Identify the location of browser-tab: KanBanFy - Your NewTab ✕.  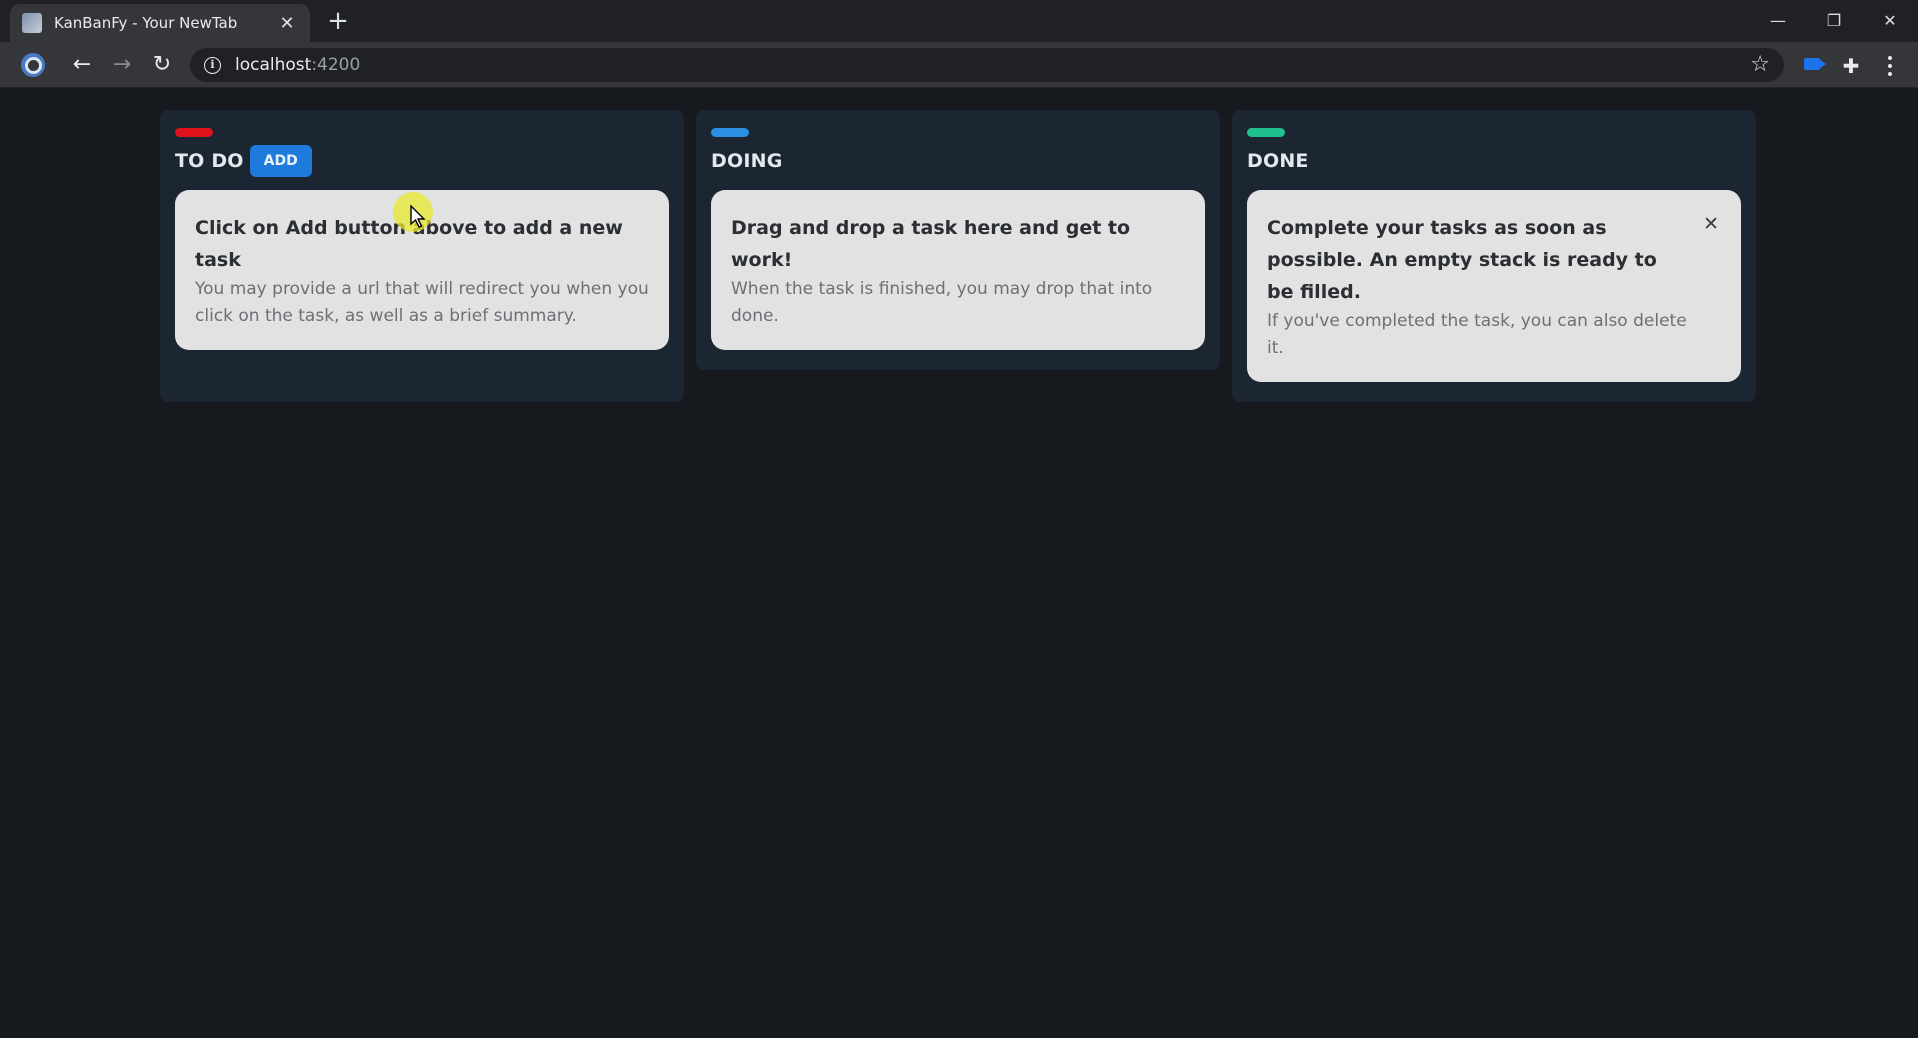
(160, 23).